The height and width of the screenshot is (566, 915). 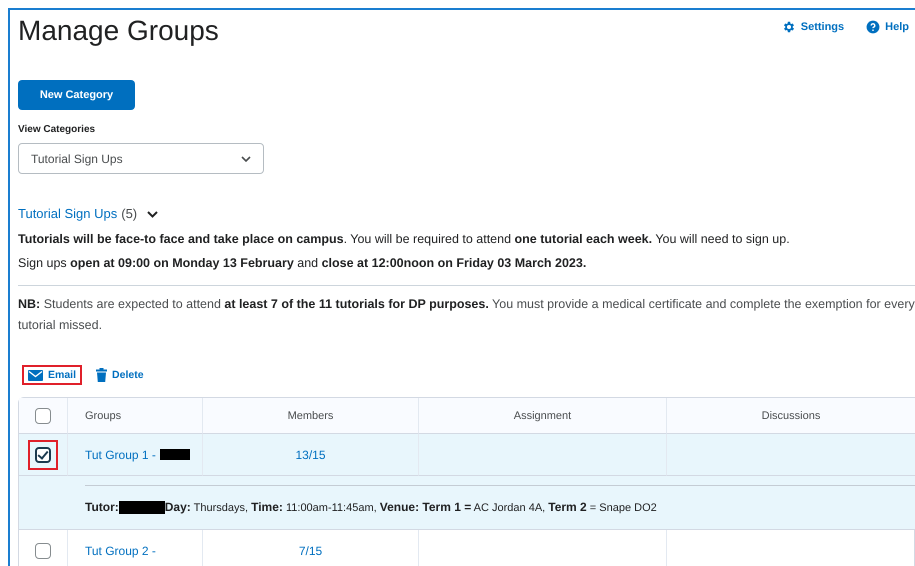 I want to click on column-header: Groups, so click(x=103, y=416).